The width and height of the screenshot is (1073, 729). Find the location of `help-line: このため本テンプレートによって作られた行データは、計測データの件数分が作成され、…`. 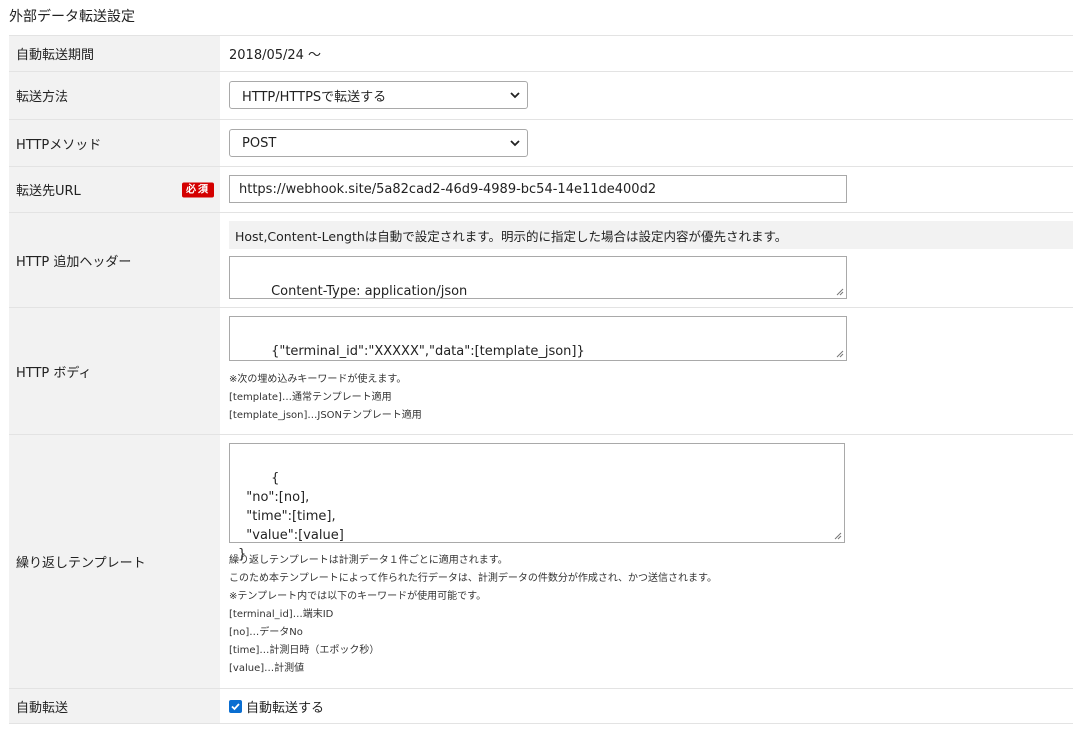

help-line: このため本テンプレートによって作られた行データは、計測データの件数分が作成され、… is located at coordinates (473, 578).